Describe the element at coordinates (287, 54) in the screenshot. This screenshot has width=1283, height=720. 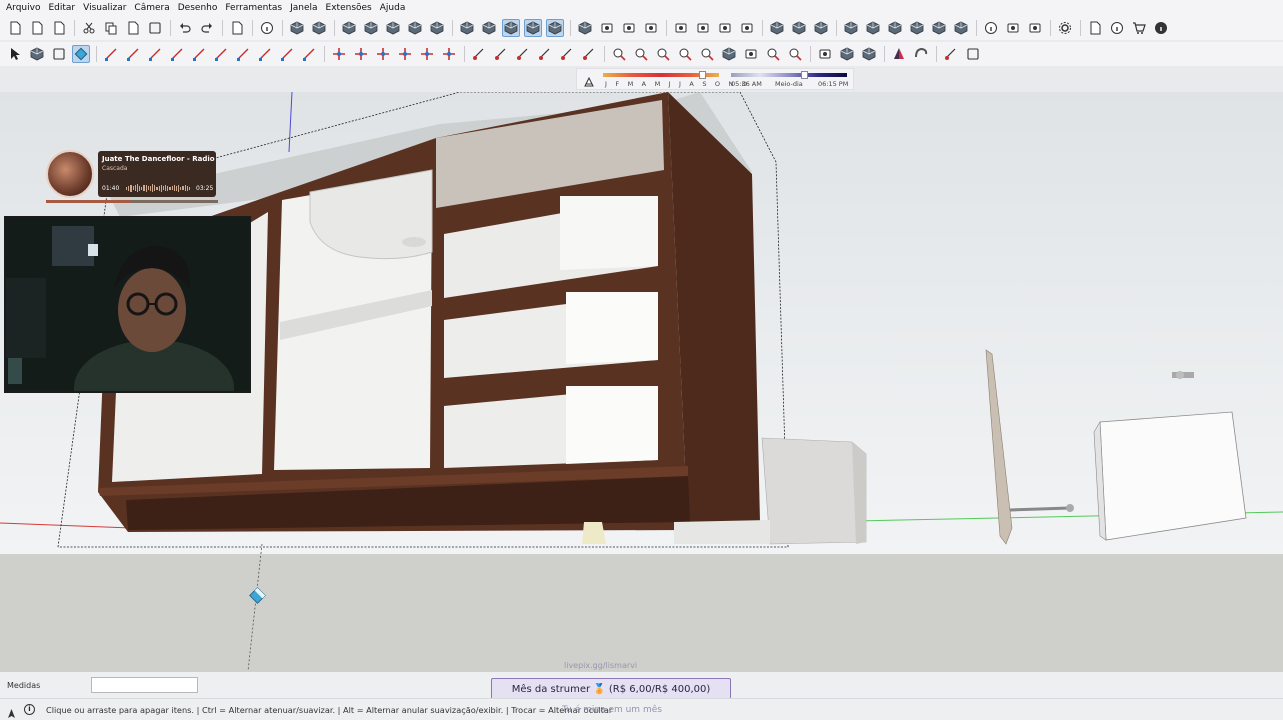
I see `three-point-arc-icon` at that location.